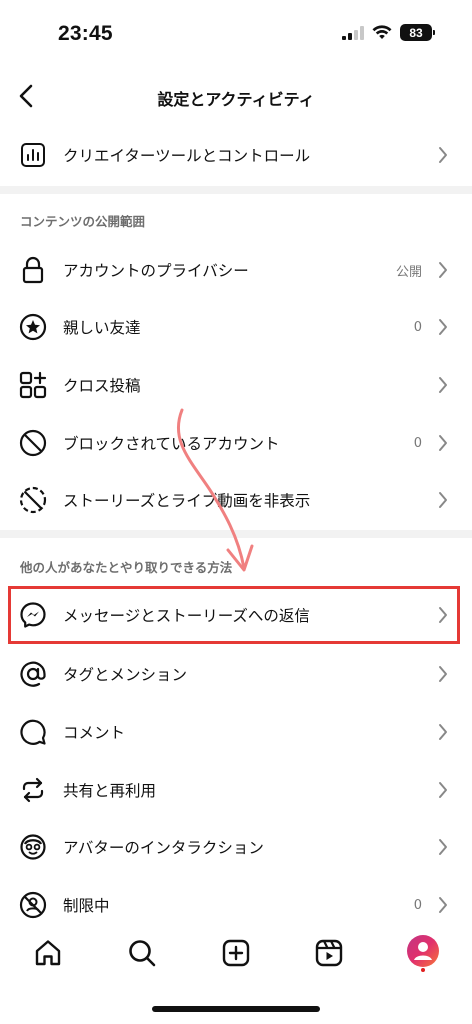 The width and height of the screenshot is (472, 1024). What do you see at coordinates (83, 221) in the screenshot?
I see `section-header-content-visibility: コンテンツの公開範囲` at bounding box center [83, 221].